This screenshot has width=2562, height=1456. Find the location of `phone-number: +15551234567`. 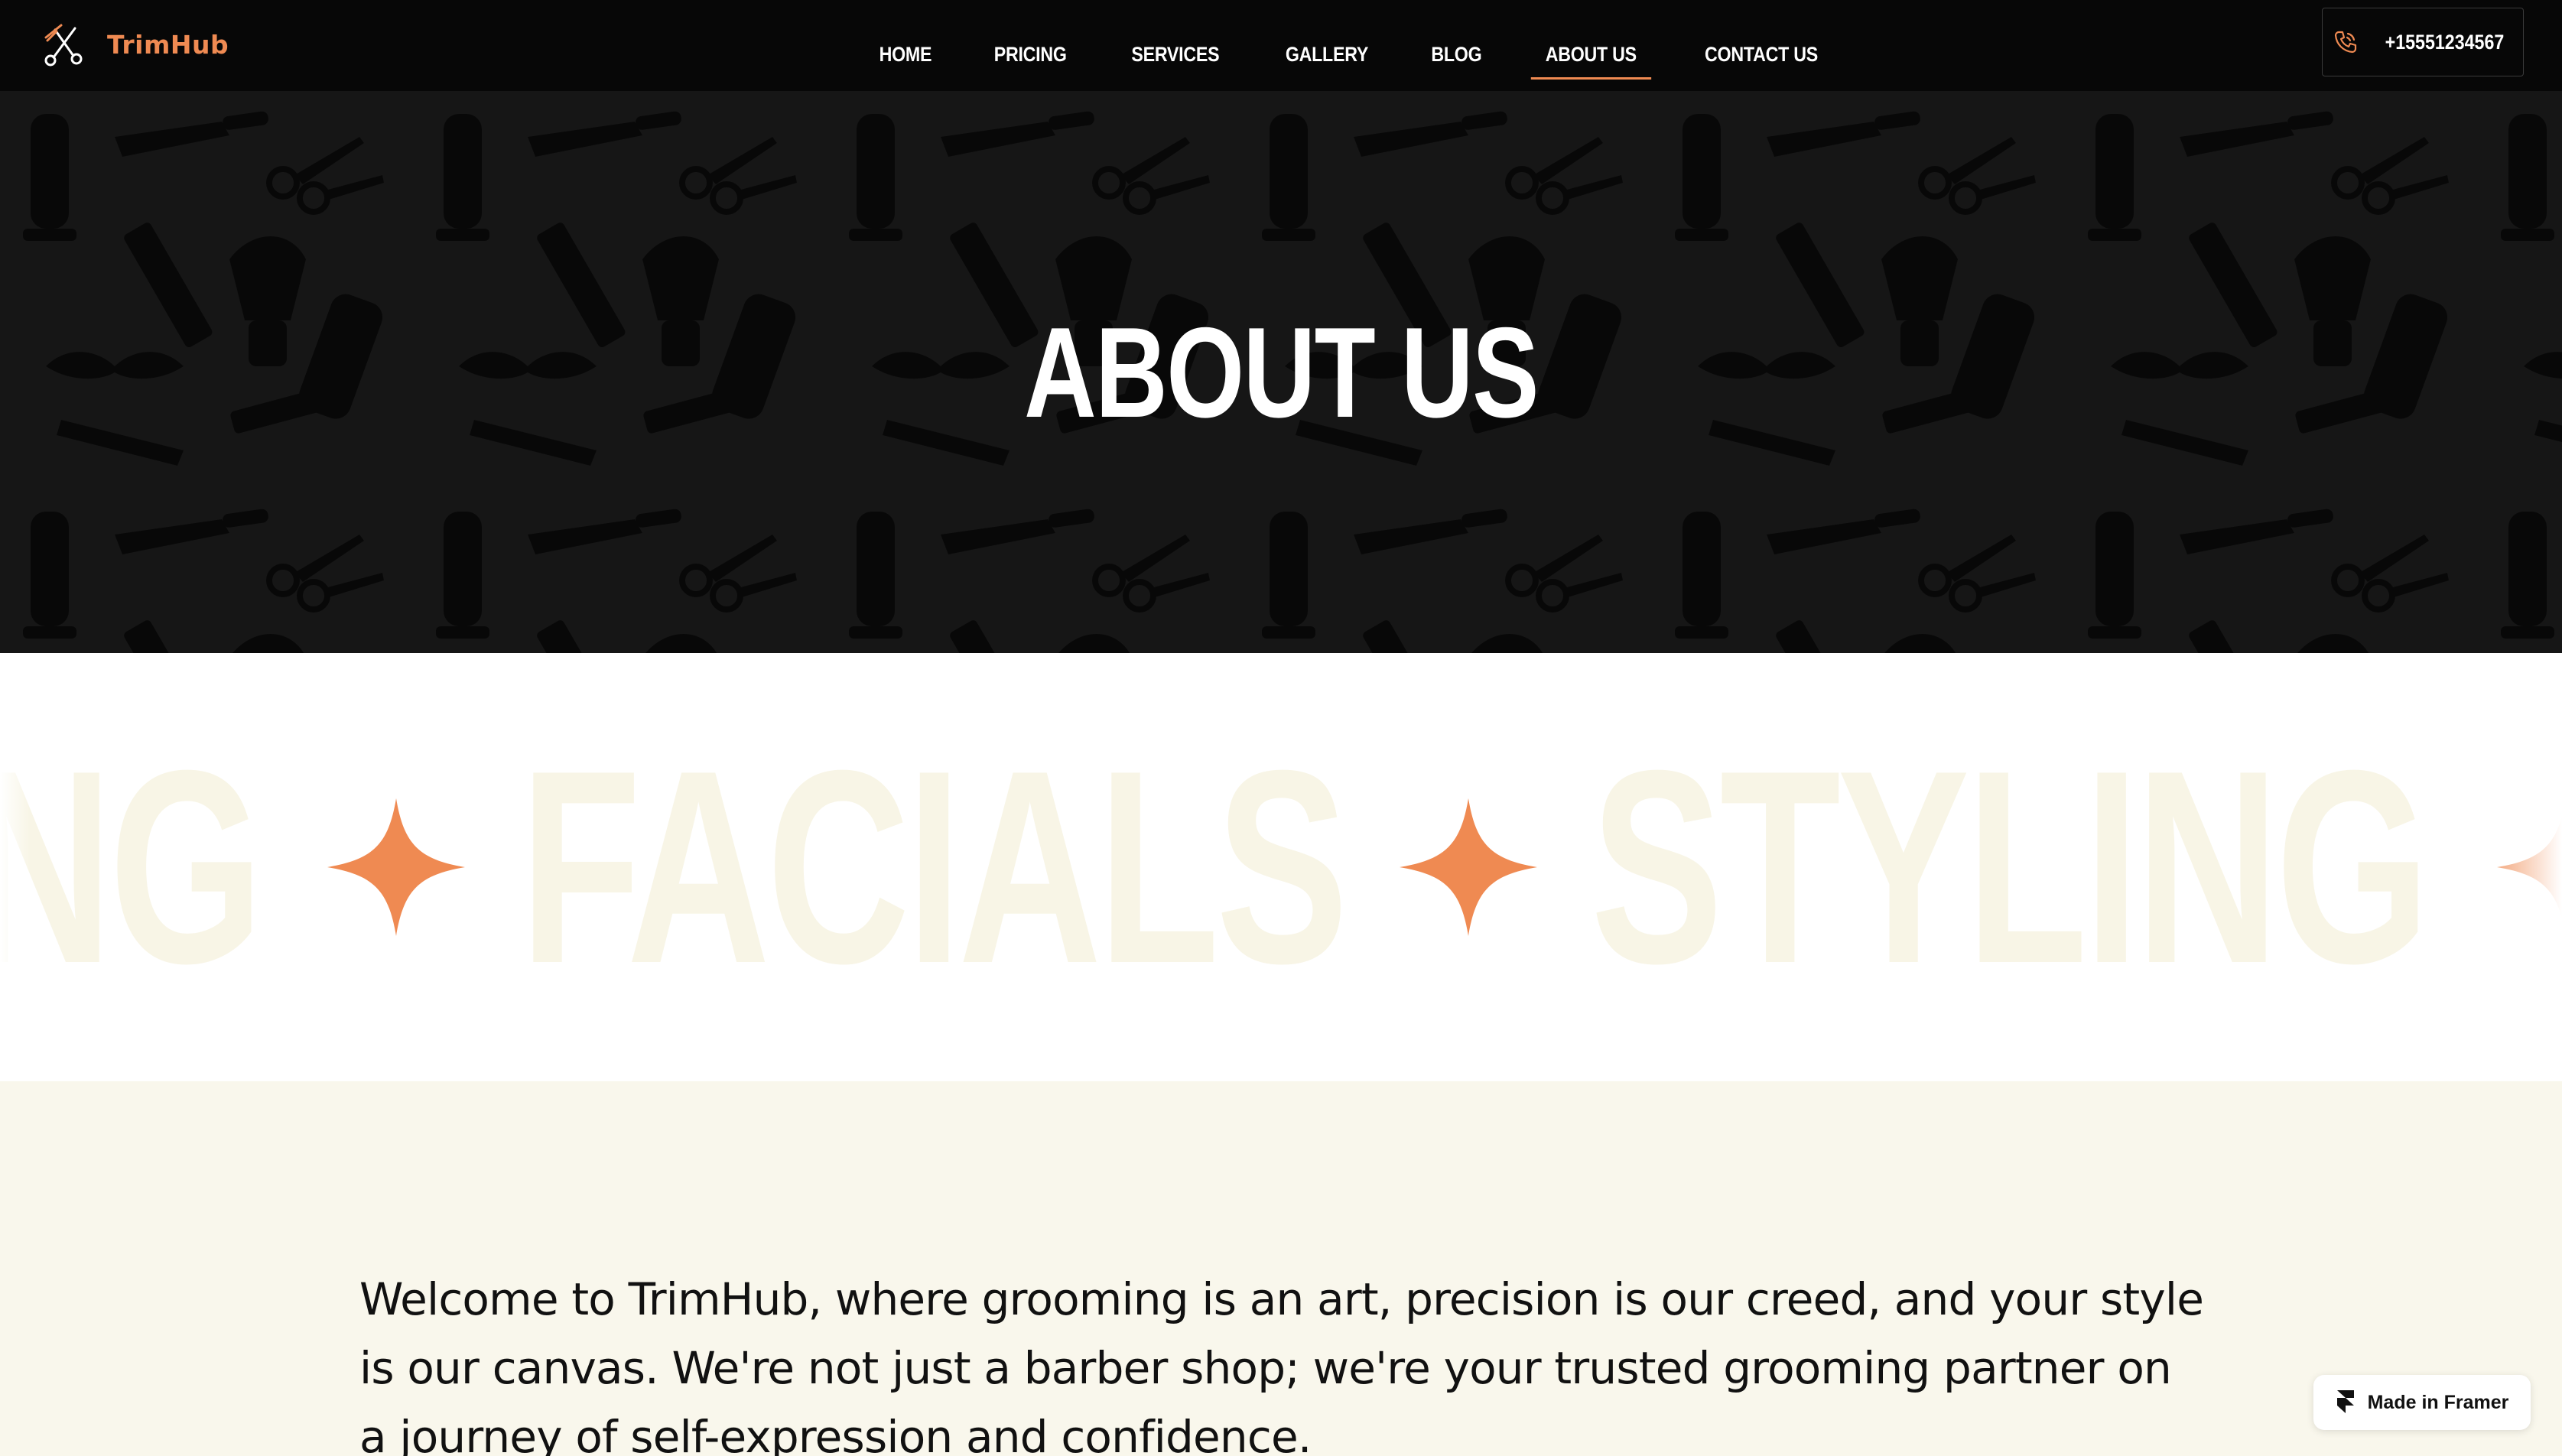

phone-number: +15551234567 is located at coordinates (2444, 42).